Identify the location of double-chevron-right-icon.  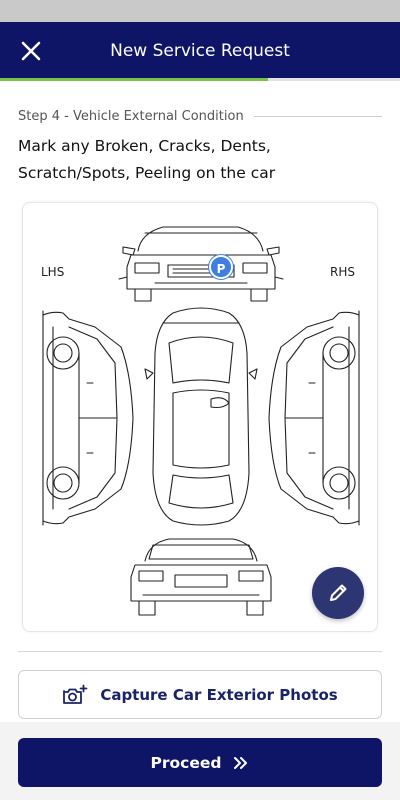
(241, 763).